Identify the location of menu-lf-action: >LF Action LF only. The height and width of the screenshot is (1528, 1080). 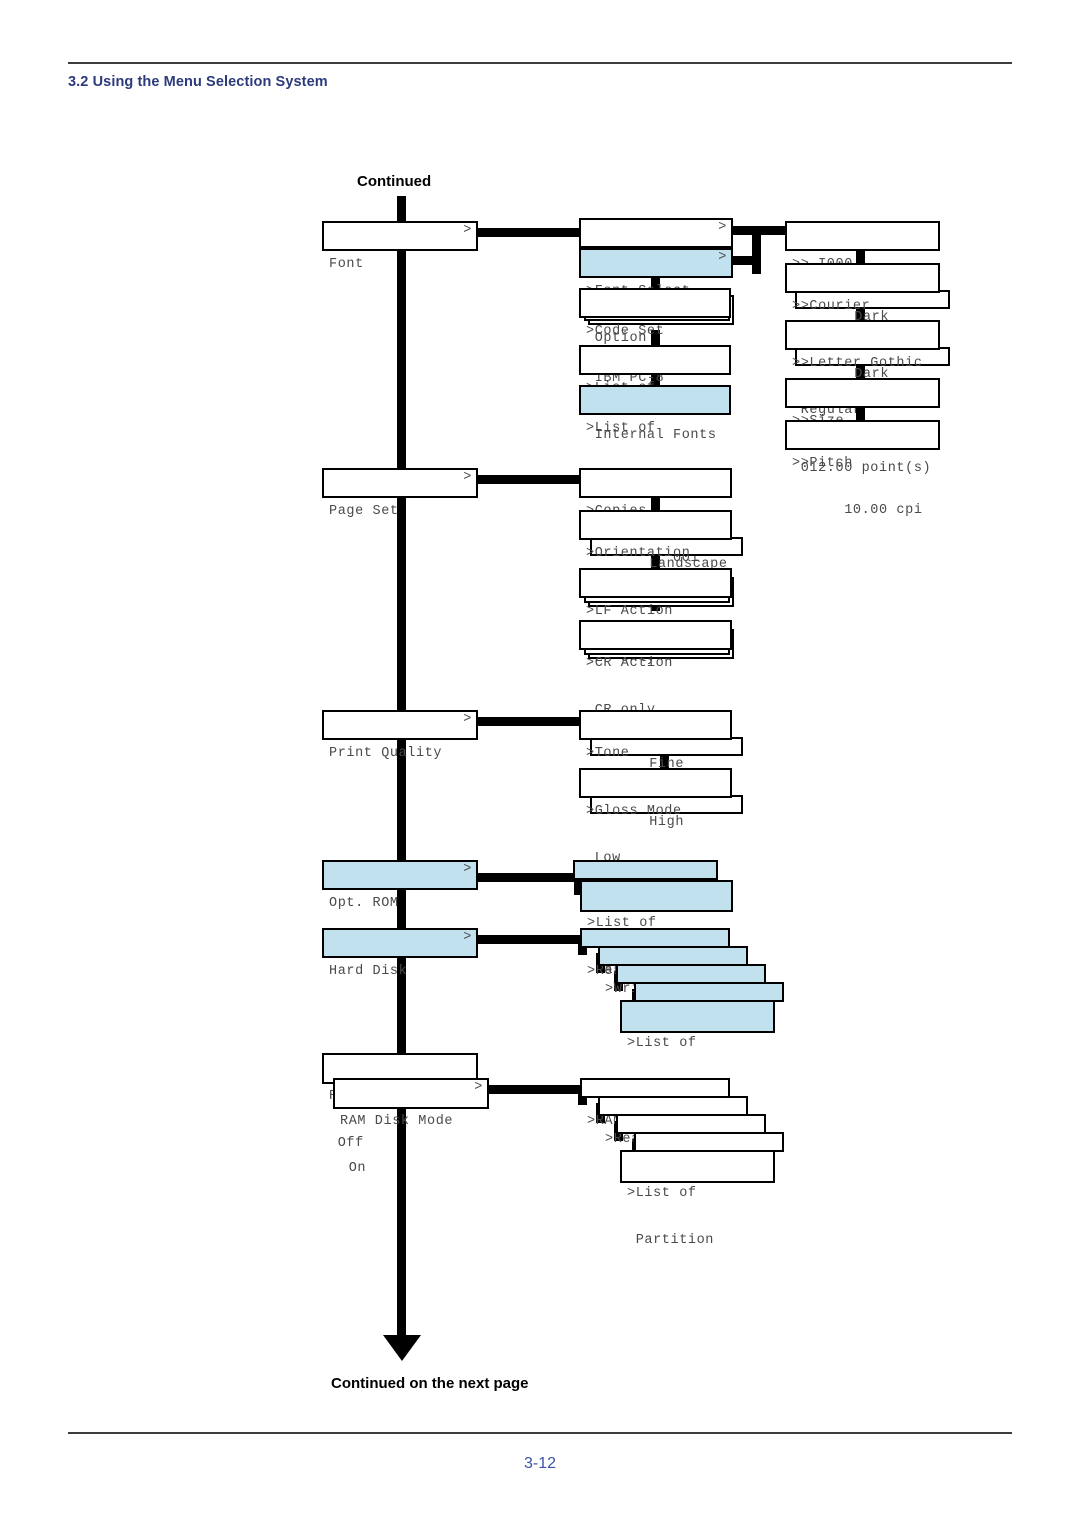
(655, 617).